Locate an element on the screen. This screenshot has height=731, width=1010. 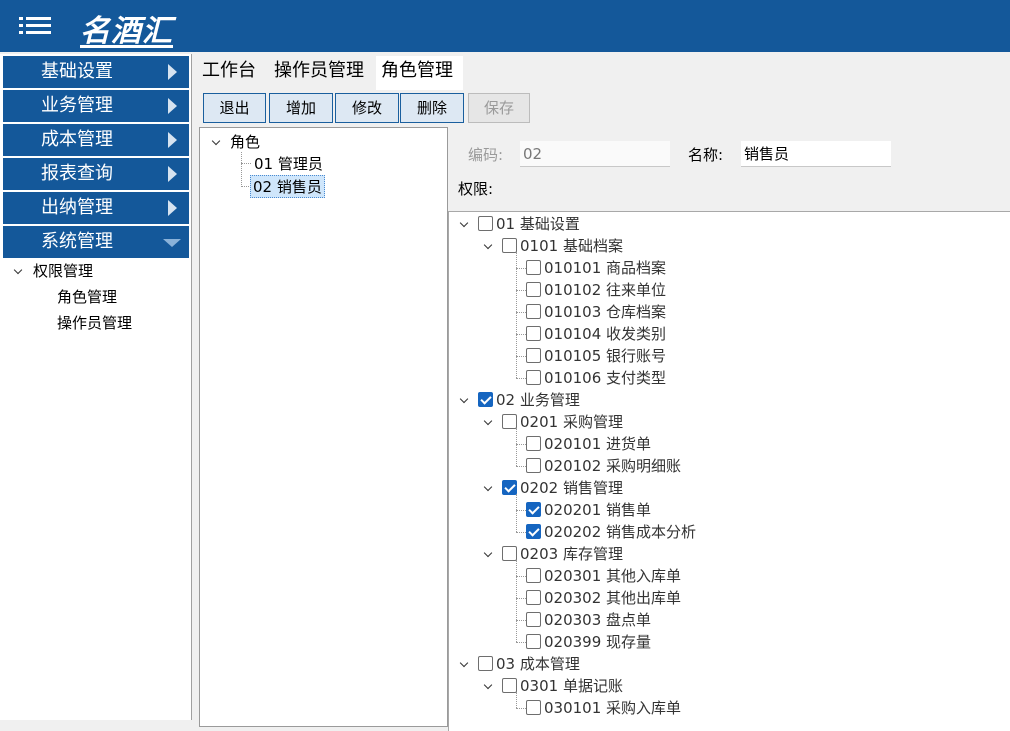
permission-label: 020101 进货单 is located at coordinates (597, 444).